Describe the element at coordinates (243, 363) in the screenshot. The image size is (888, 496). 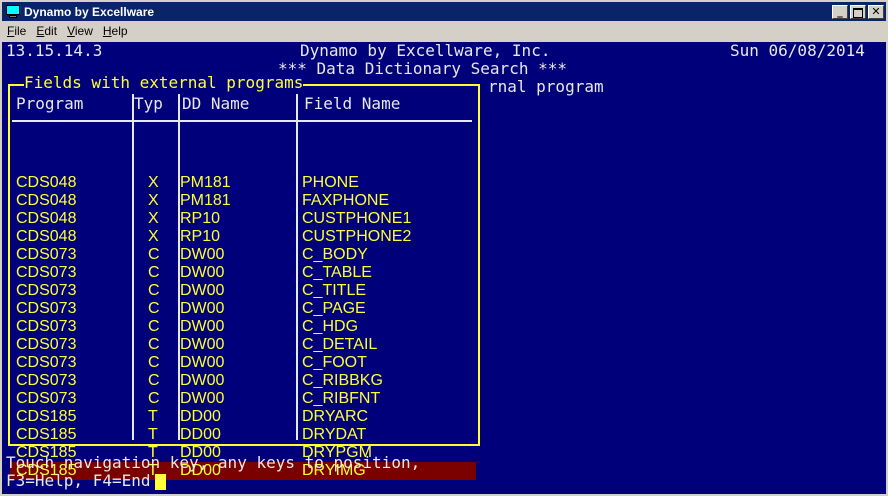
I see `table-row: CDS073 C DW00 C_FOOT` at that location.